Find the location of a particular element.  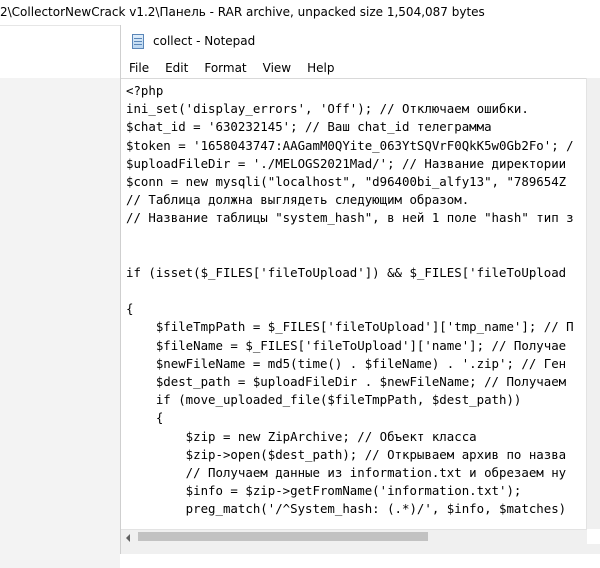

notepad-title: collect - Notepad is located at coordinates (204, 41).